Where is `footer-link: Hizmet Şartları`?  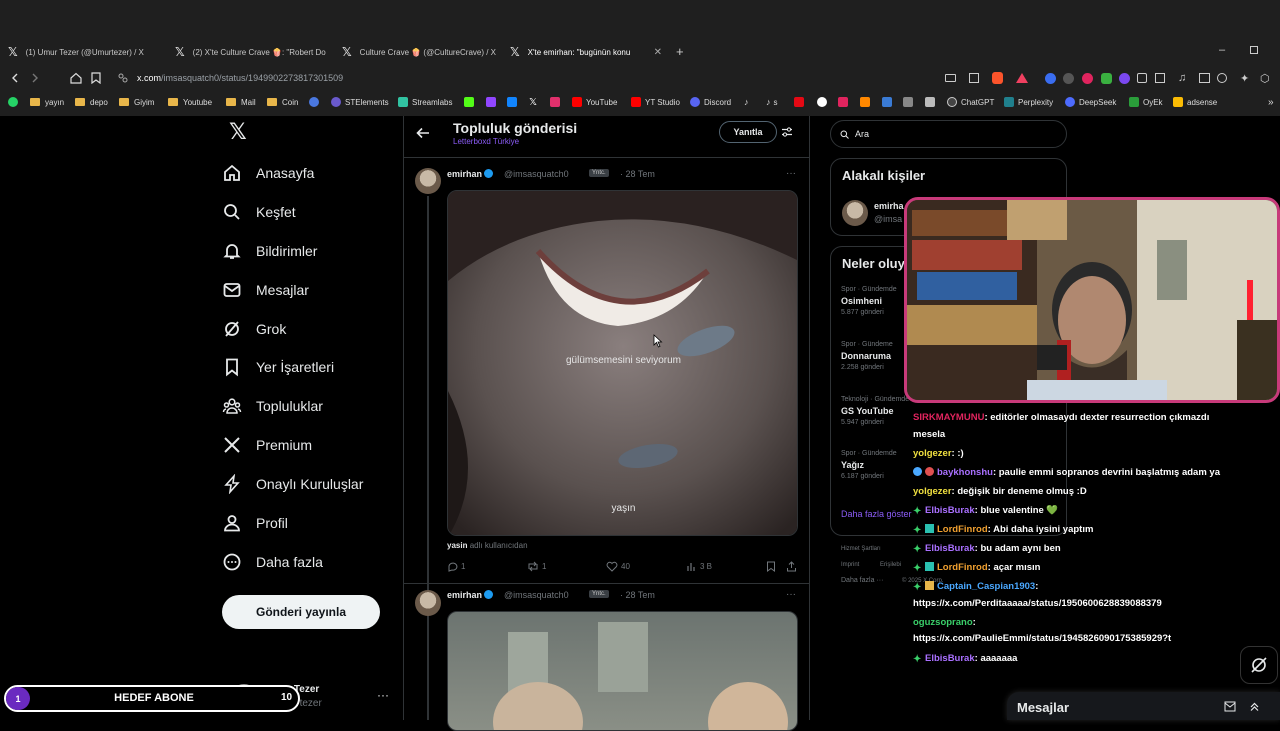
footer-link: Hizmet Şartları is located at coordinates (861, 549).